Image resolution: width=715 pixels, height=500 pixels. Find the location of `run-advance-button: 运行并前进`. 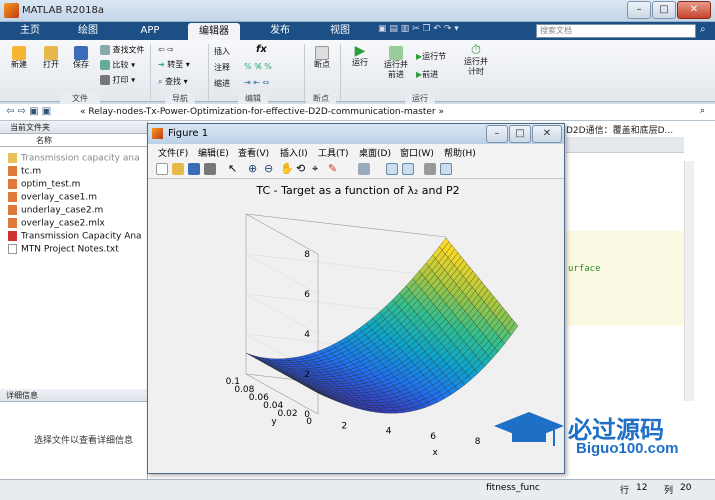

run-advance-button: 运行并前进 is located at coordinates (396, 63).